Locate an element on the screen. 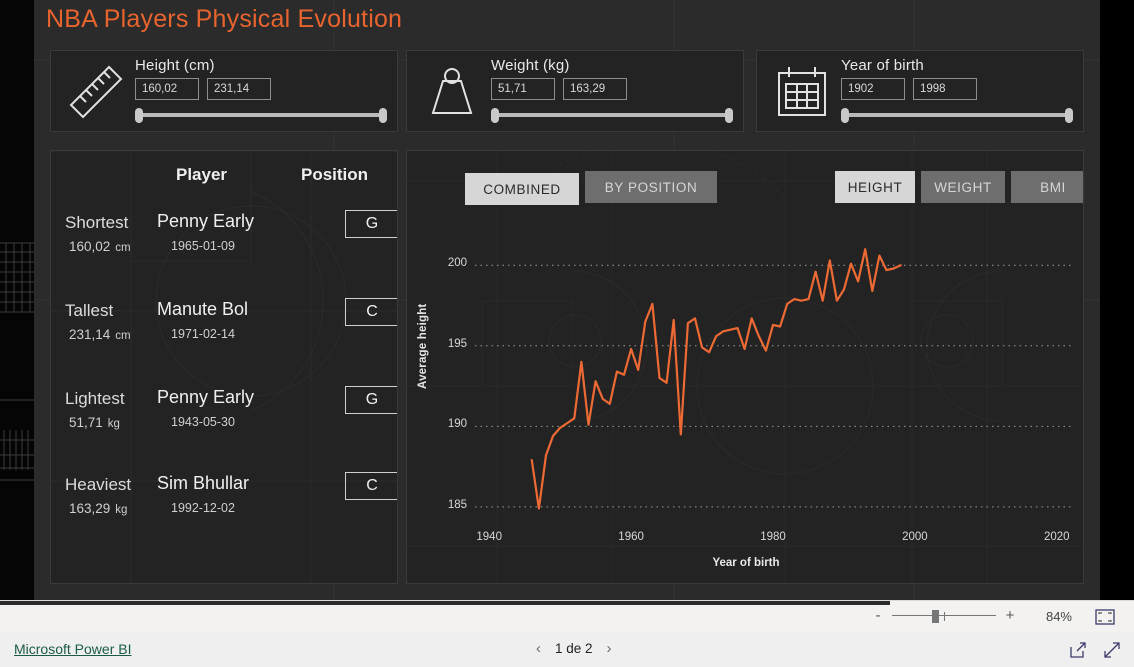 Image resolution: width=1134 pixels, height=667 pixels. record-unit: kg is located at coordinates (121, 510).